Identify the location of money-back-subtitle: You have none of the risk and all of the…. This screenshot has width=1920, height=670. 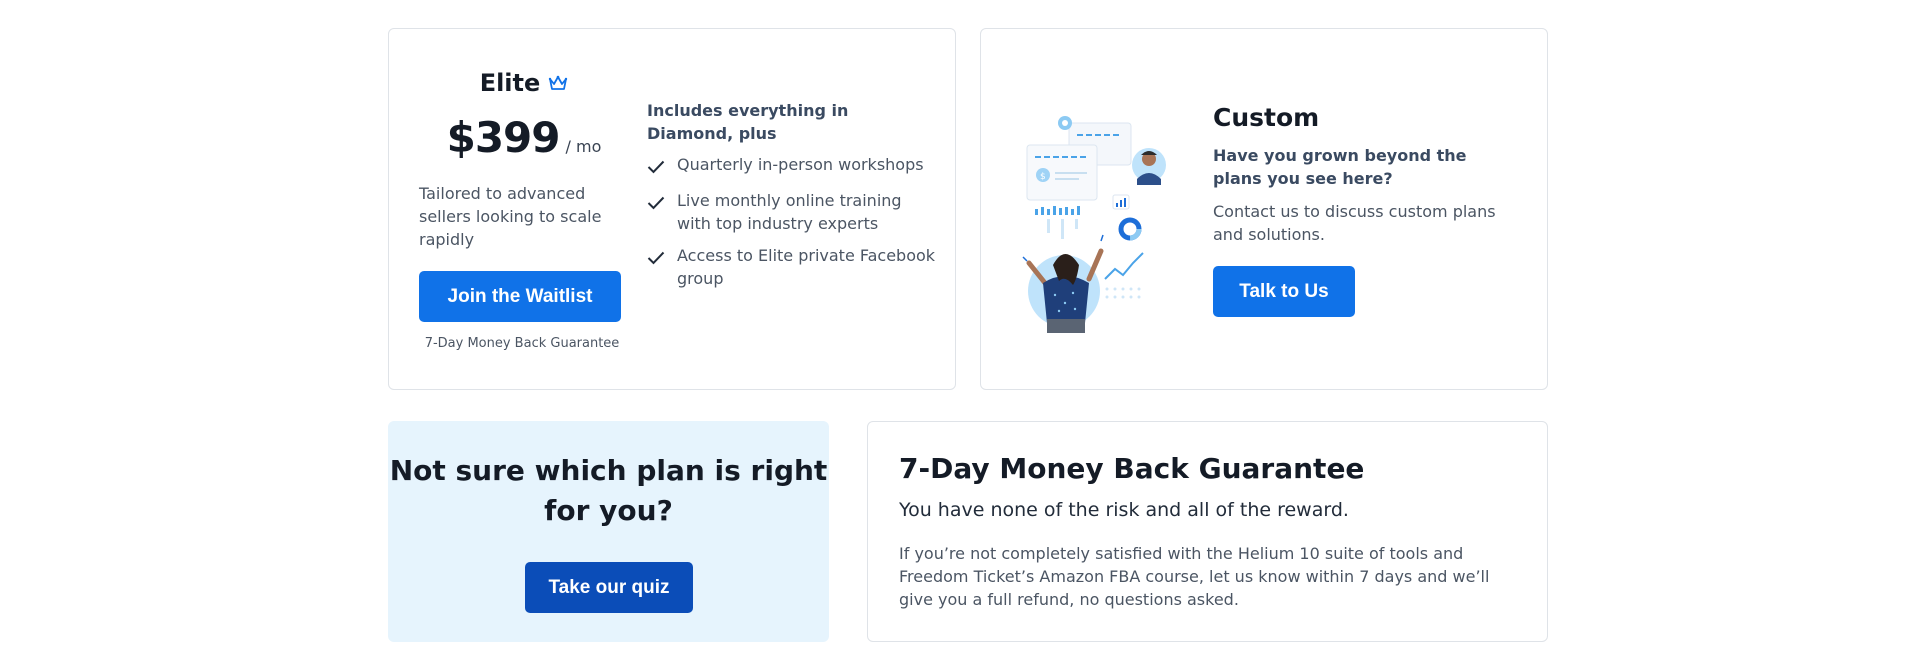
(1124, 510).